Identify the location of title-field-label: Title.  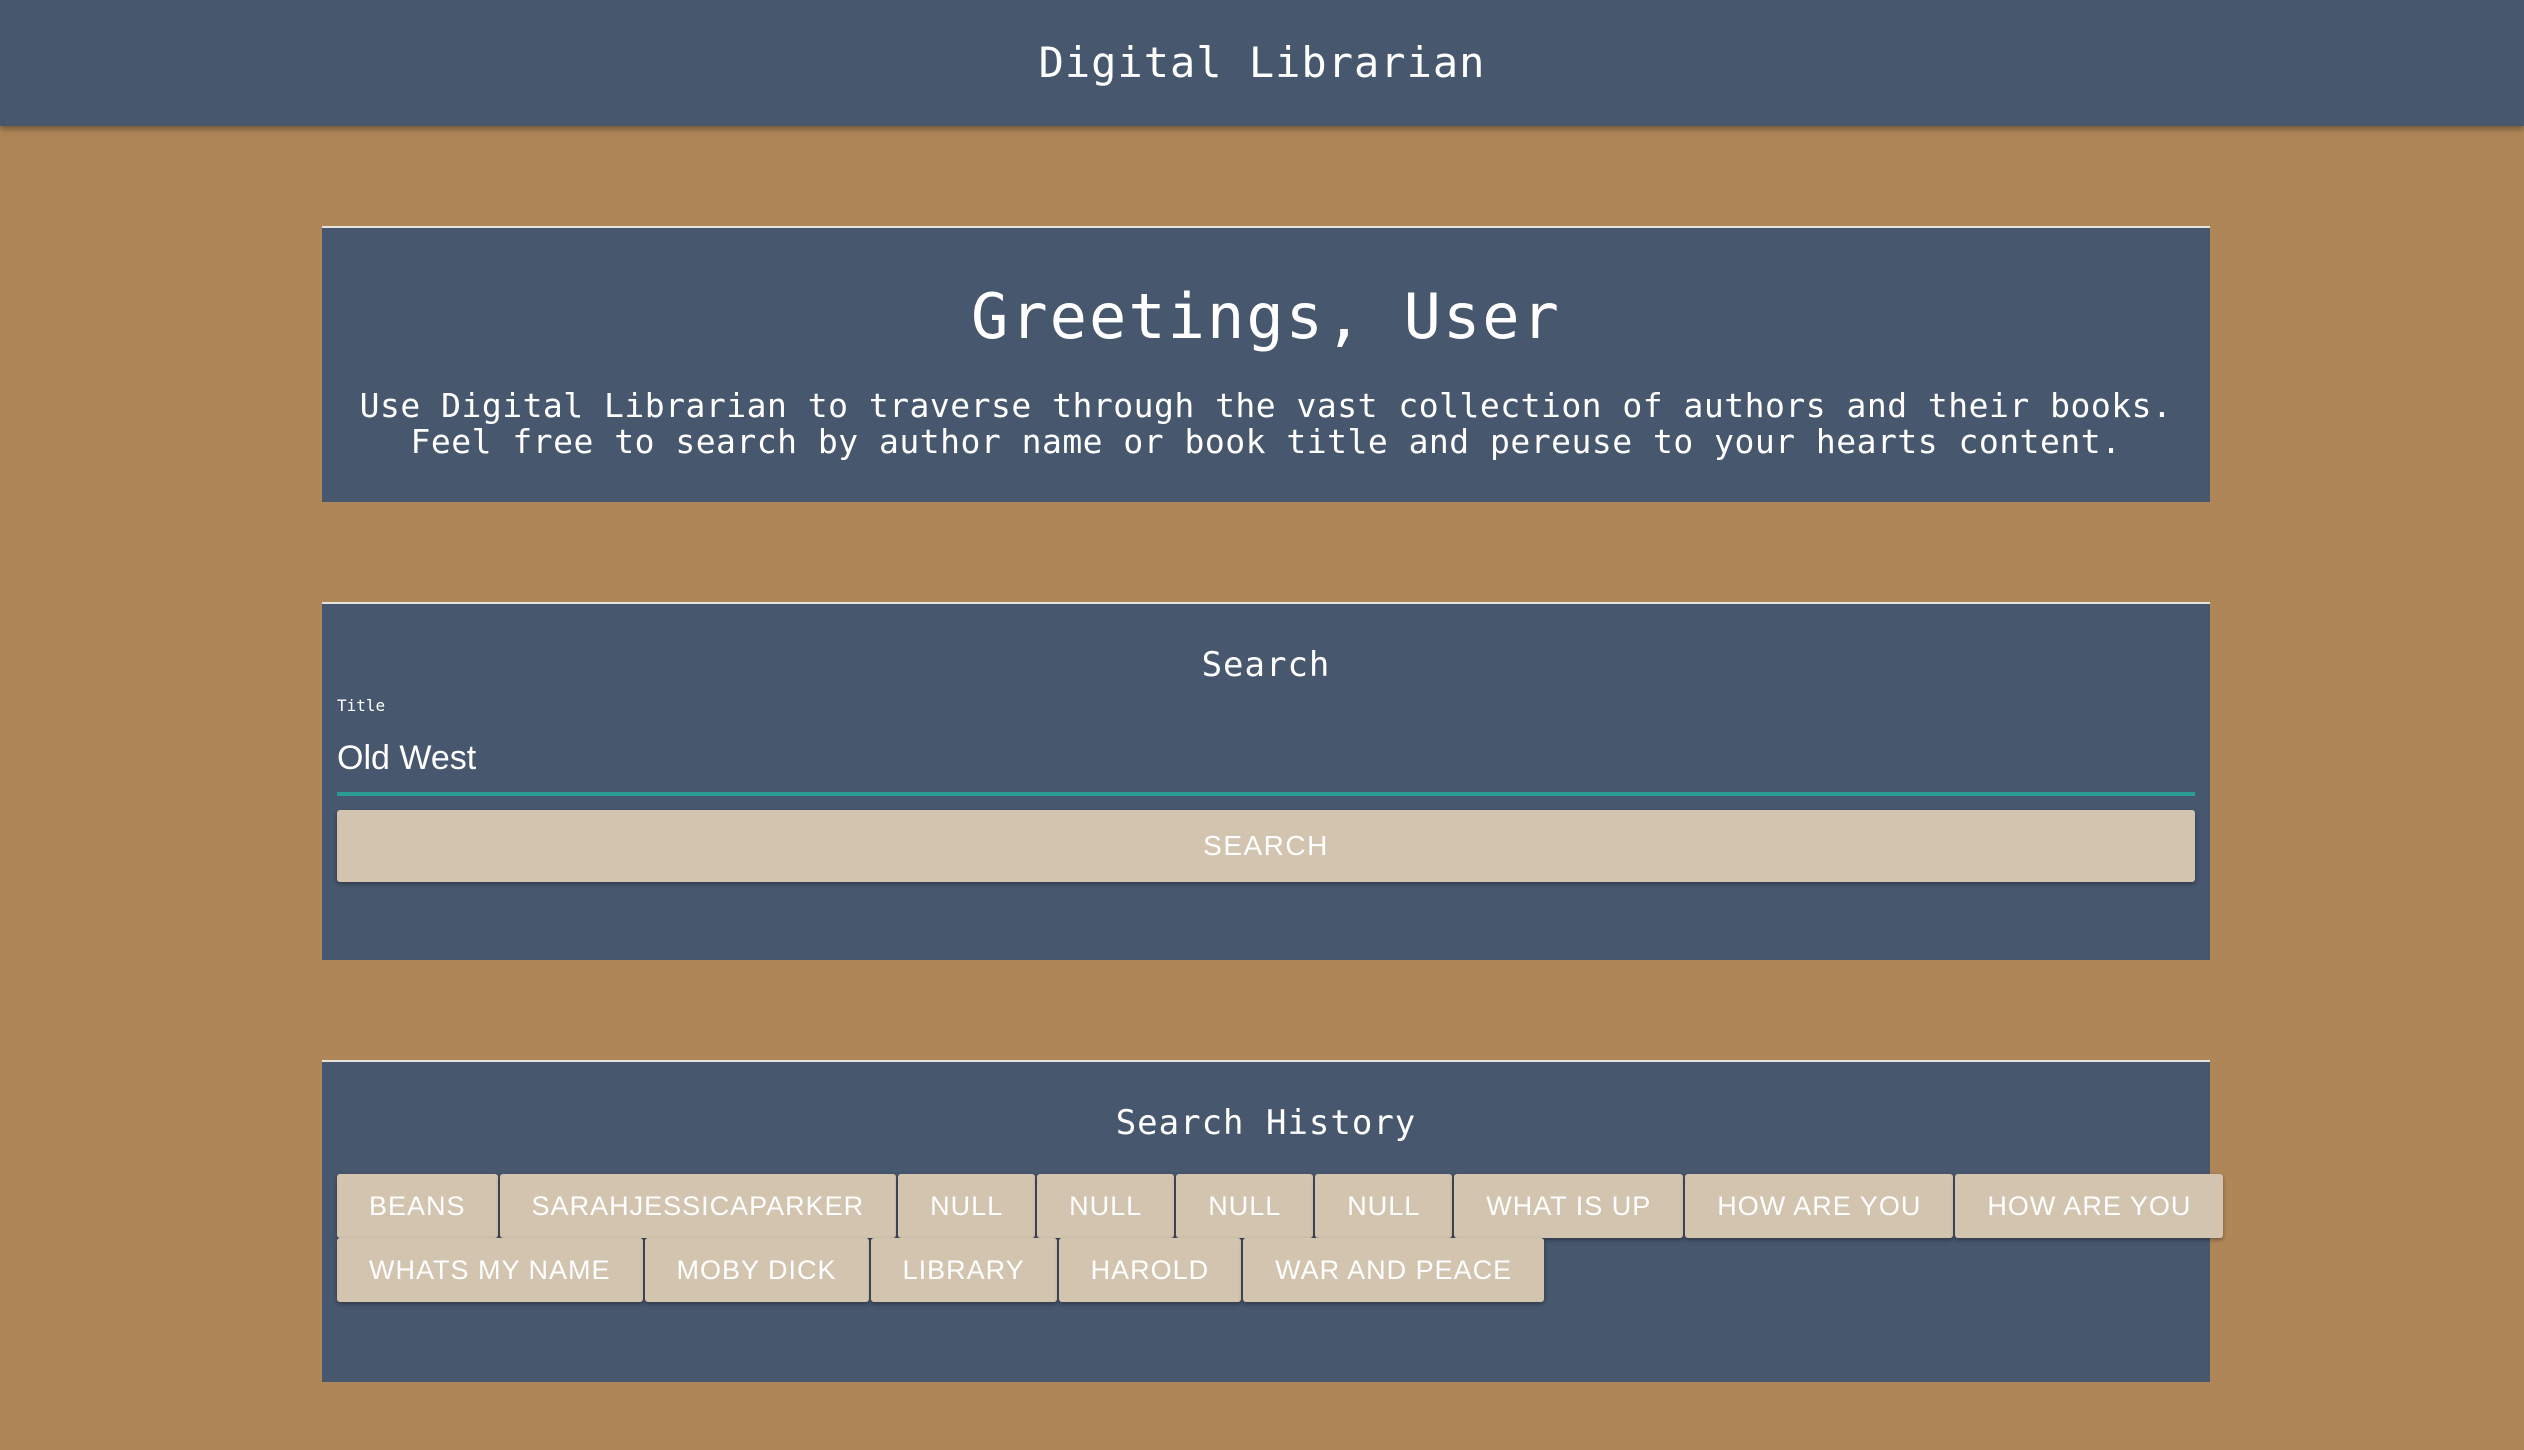
(361, 705).